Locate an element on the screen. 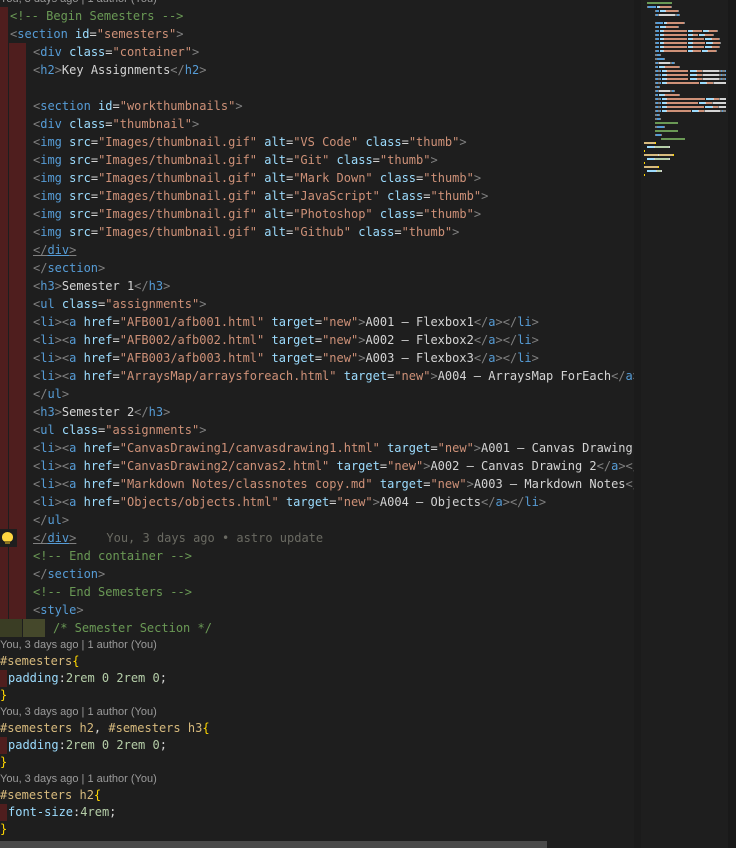 The height and width of the screenshot is (848, 736). code-line: <section id="semesters"> is located at coordinates (317, 34).